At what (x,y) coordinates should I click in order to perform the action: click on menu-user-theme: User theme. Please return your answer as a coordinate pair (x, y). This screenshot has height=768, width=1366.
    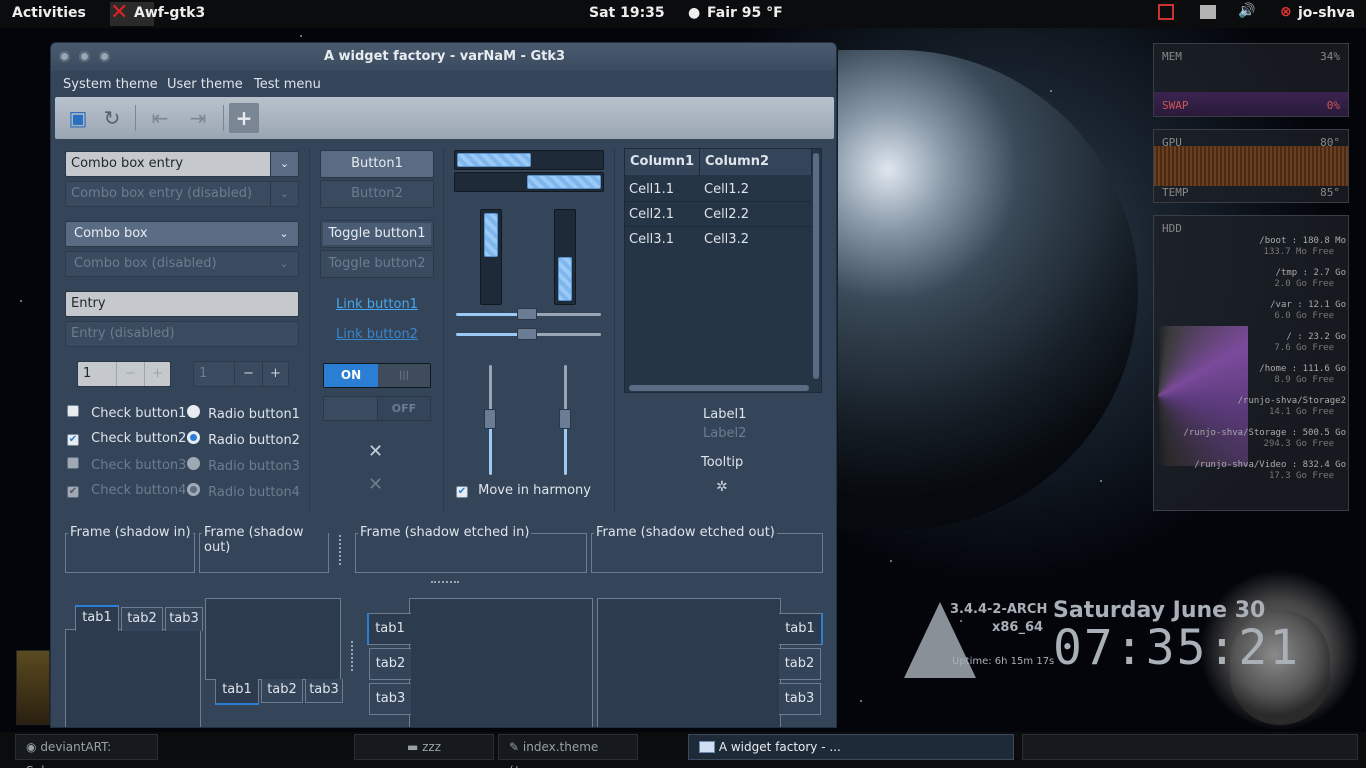
    Looking at the image, I should click on (205, 84).